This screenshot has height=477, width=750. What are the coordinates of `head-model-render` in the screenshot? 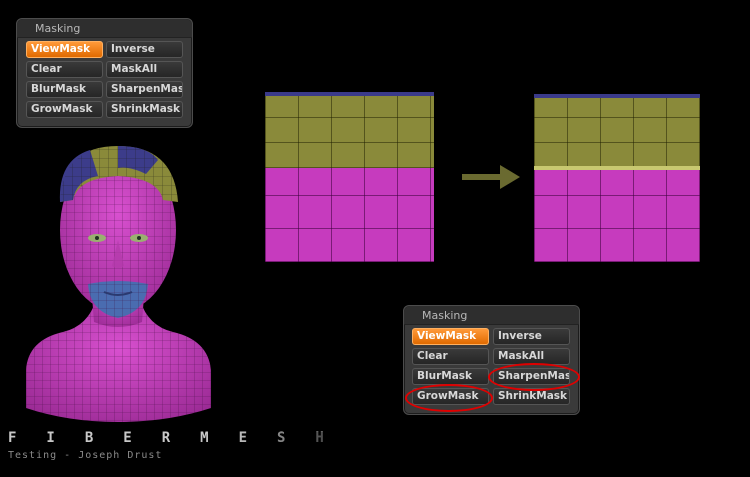 It's located at (118, 284).